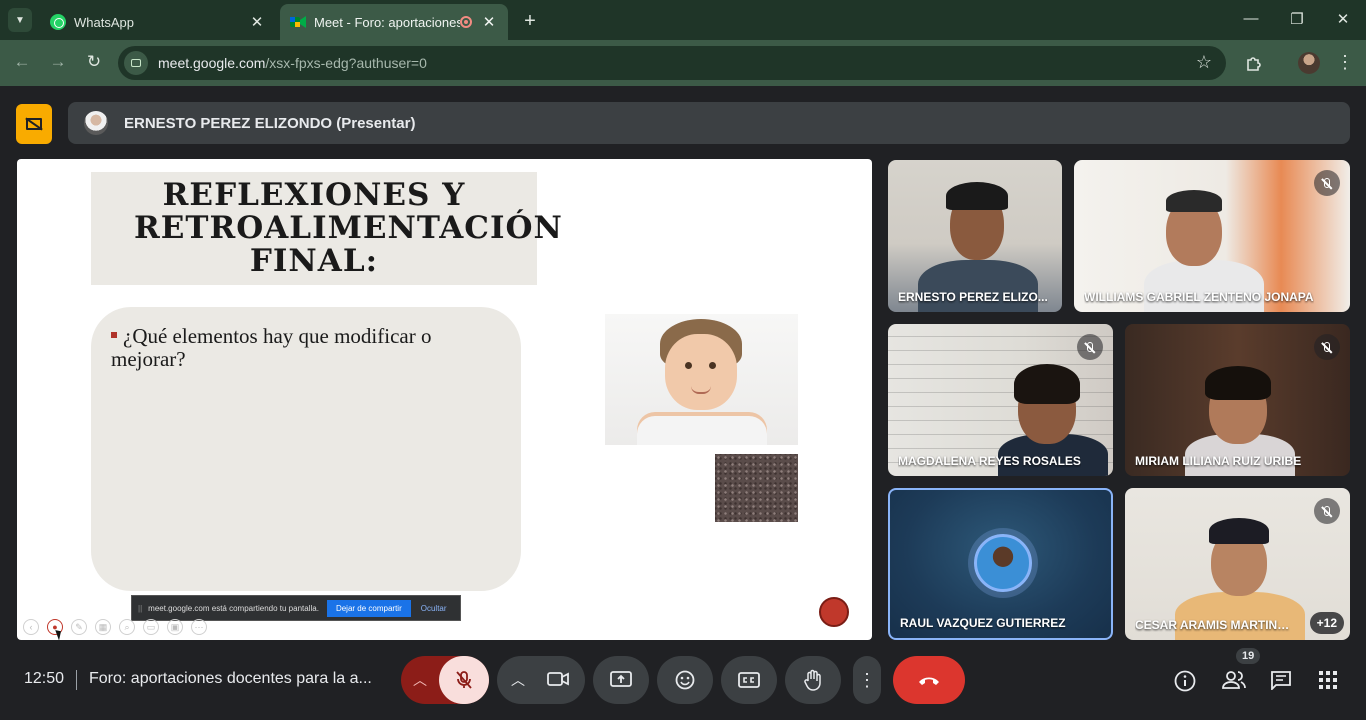  I want to click on forward-arrow-icon: →, so click(58, 61).